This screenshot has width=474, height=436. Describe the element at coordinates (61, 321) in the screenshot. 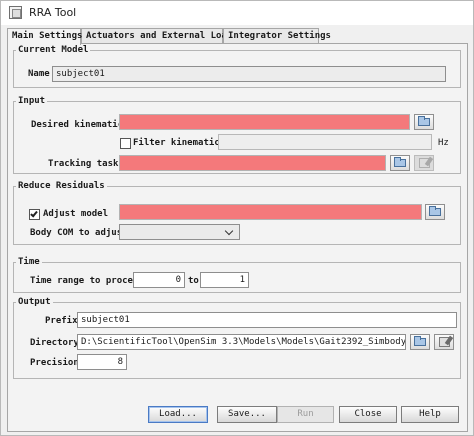

I see `prefix-label: Prefix` at that location.